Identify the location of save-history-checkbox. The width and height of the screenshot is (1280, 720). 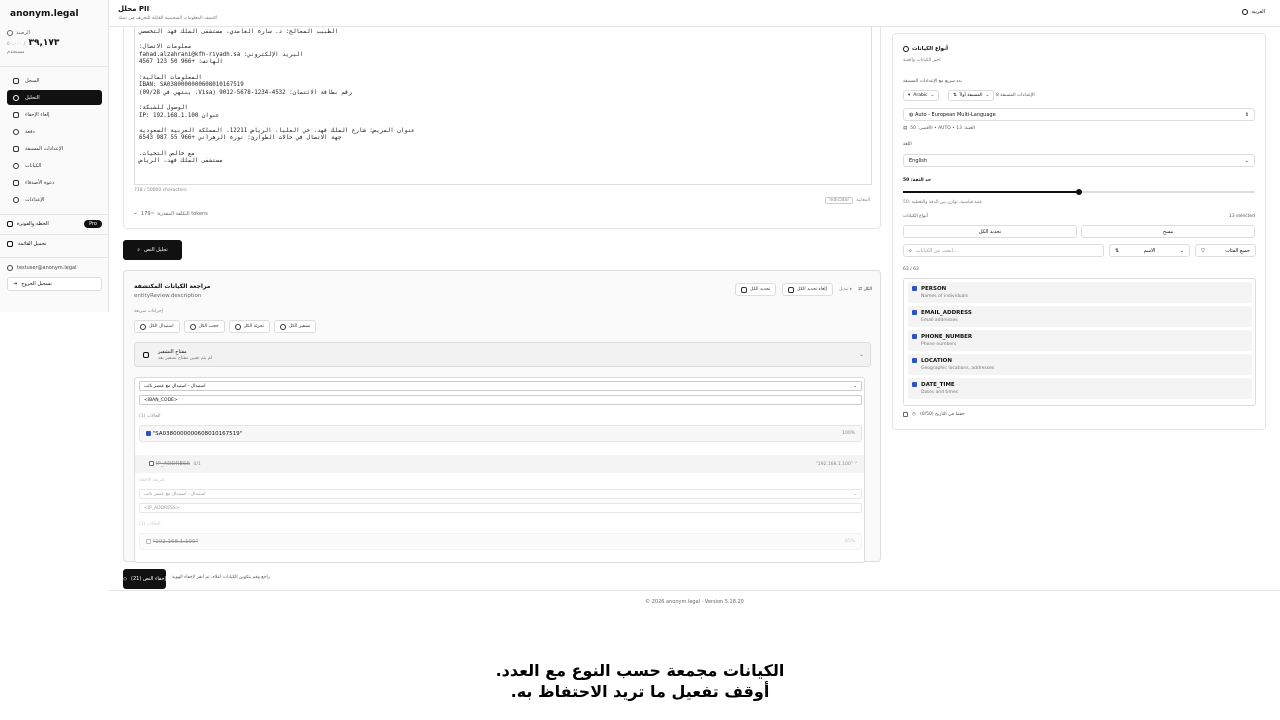
(905, 414).